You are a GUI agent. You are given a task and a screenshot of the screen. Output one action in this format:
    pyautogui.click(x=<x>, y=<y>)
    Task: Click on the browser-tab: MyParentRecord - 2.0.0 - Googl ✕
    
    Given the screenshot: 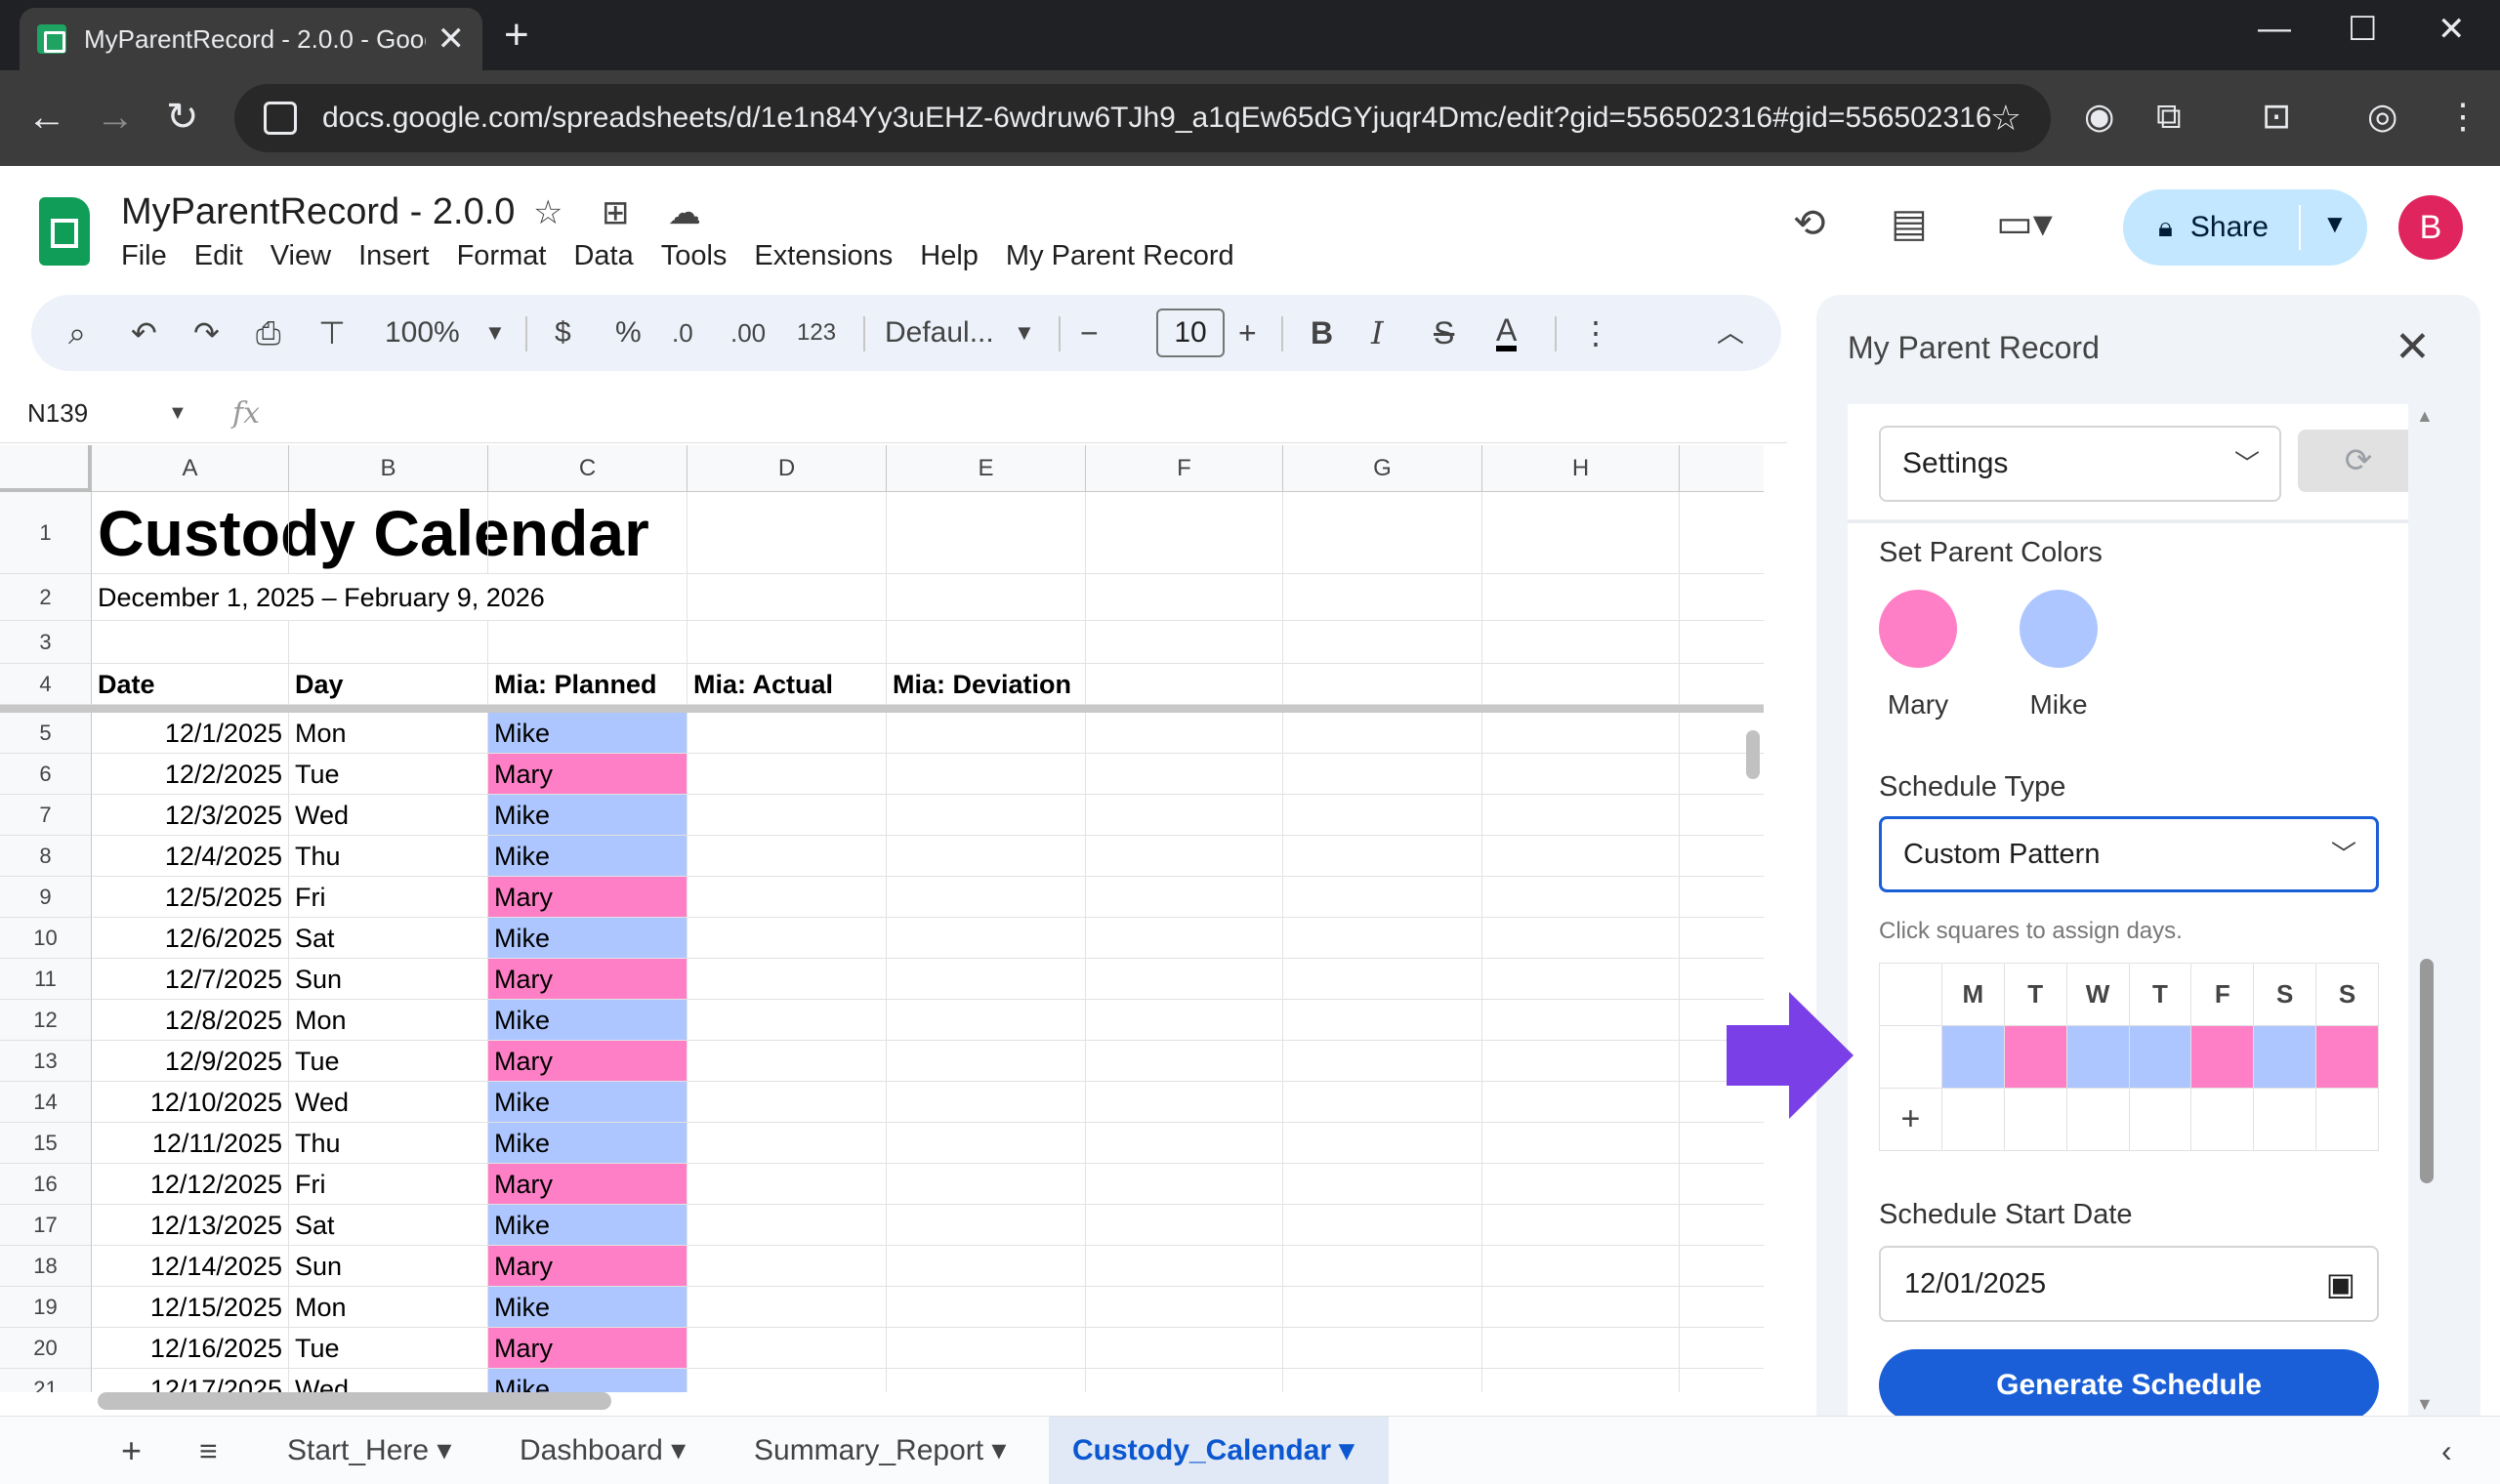 What is the action you would take?
    pyautogui.click(x=251, y=39)
    